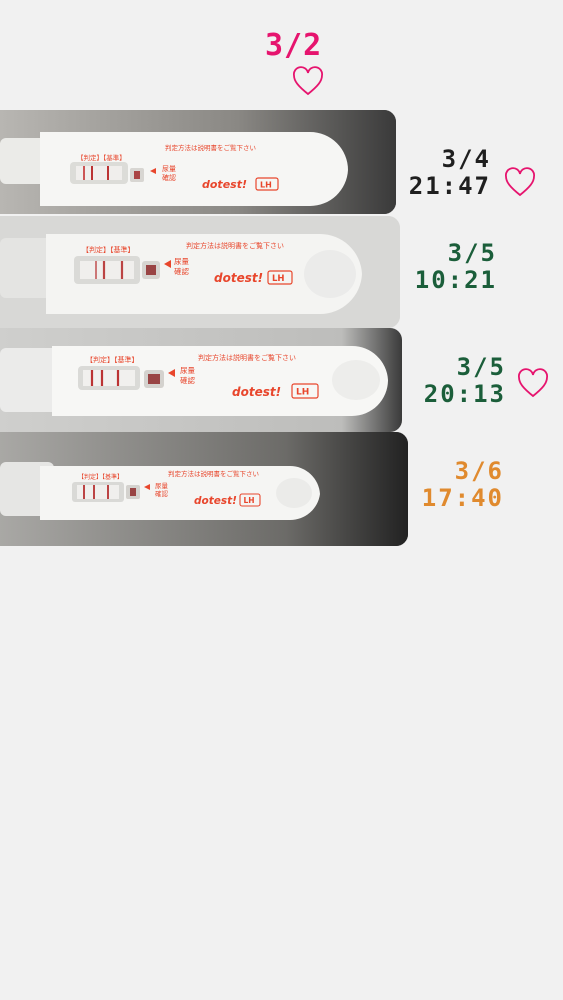 This screenshot has height=1000, width=563. What do you see at coordinates (449, 186) in the screenshot?
I see `entry-time: 21:47` at bounding box center [449, 186].